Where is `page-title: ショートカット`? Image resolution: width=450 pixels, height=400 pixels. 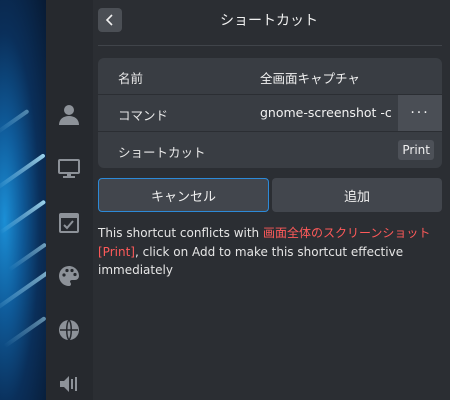 page-title: ショートカット is located at coordinates (269, 21).